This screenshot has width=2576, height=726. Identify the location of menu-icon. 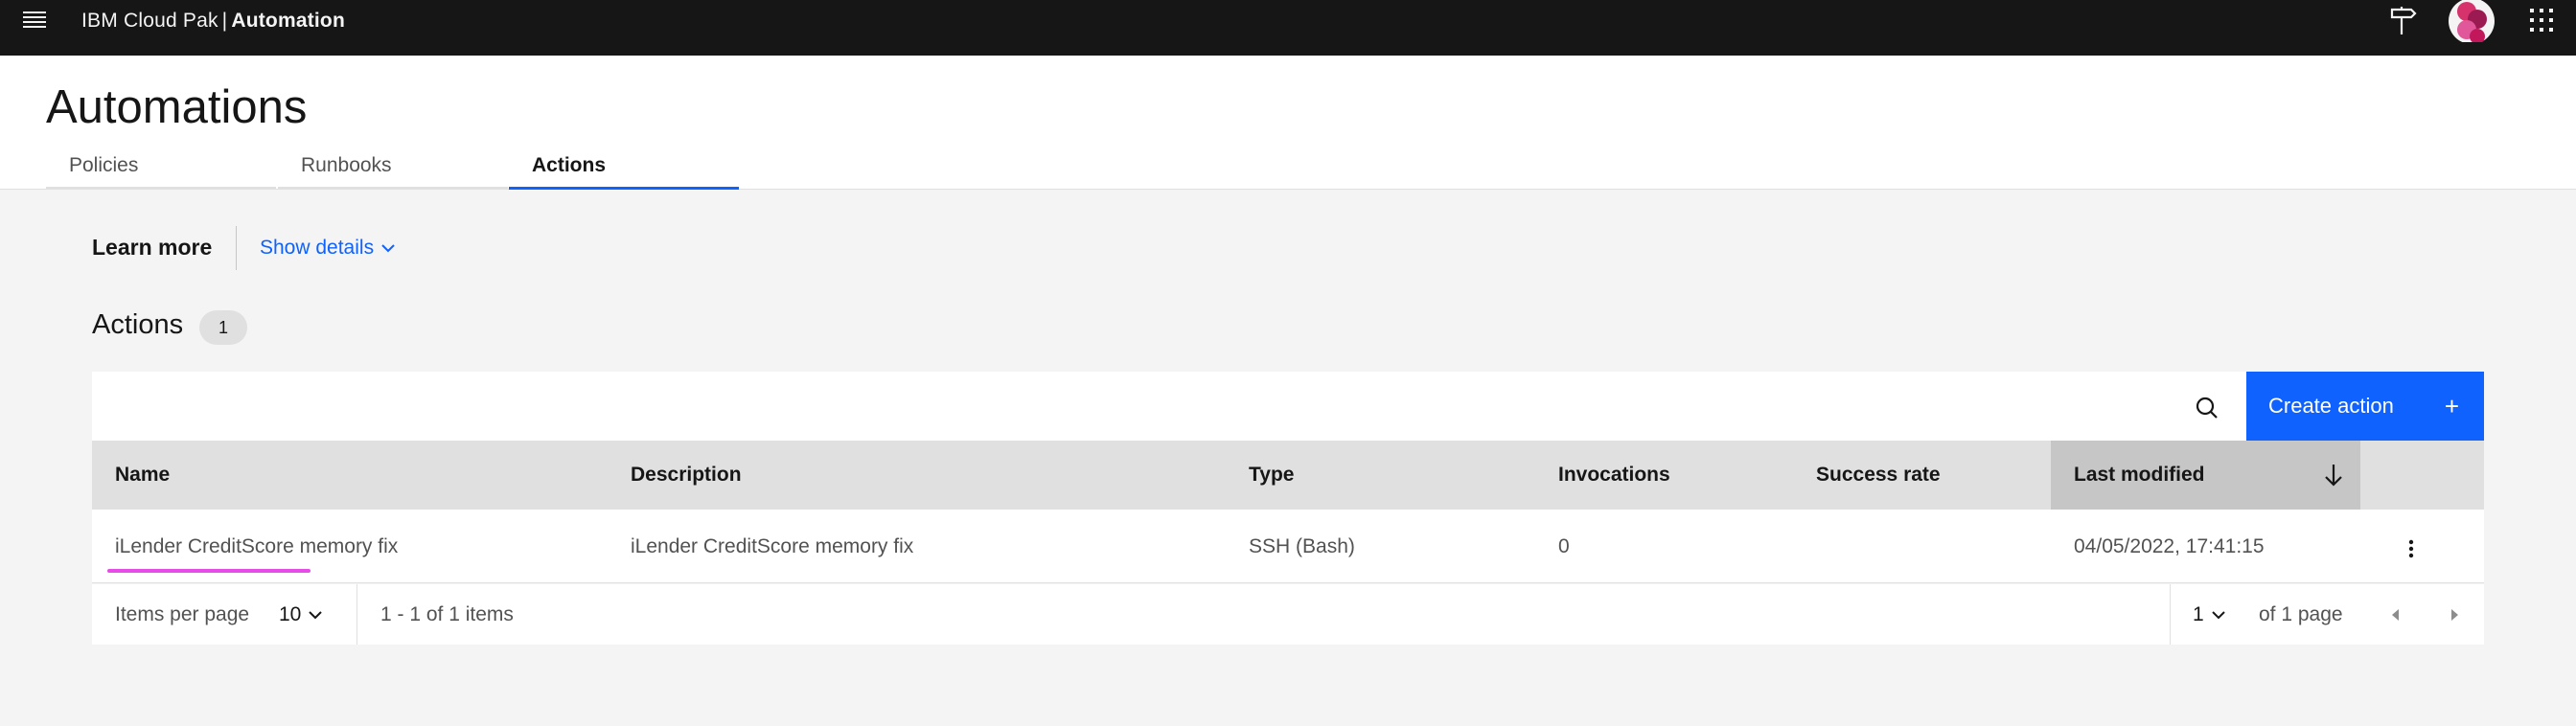
(34, 19).